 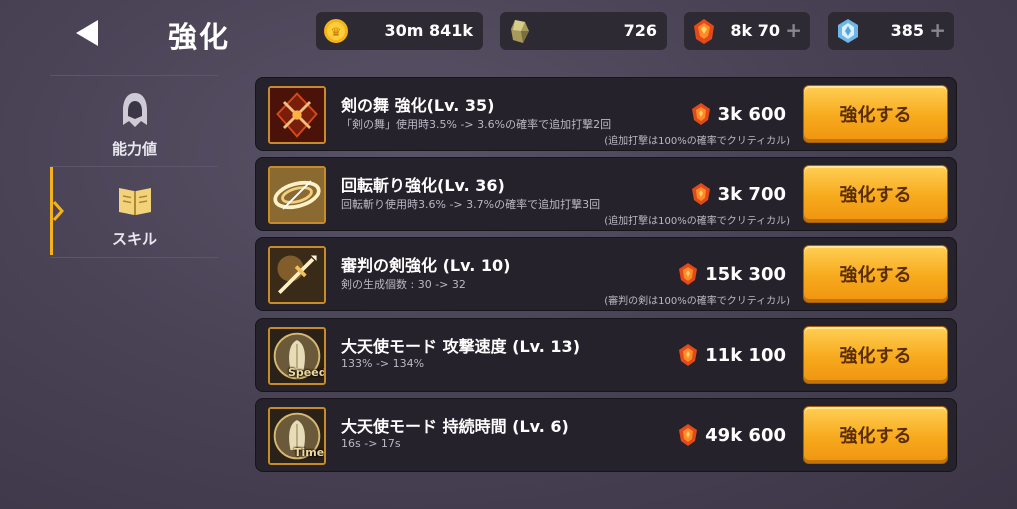 I want to click on page-title: 強化, so click(x=199, y=37).